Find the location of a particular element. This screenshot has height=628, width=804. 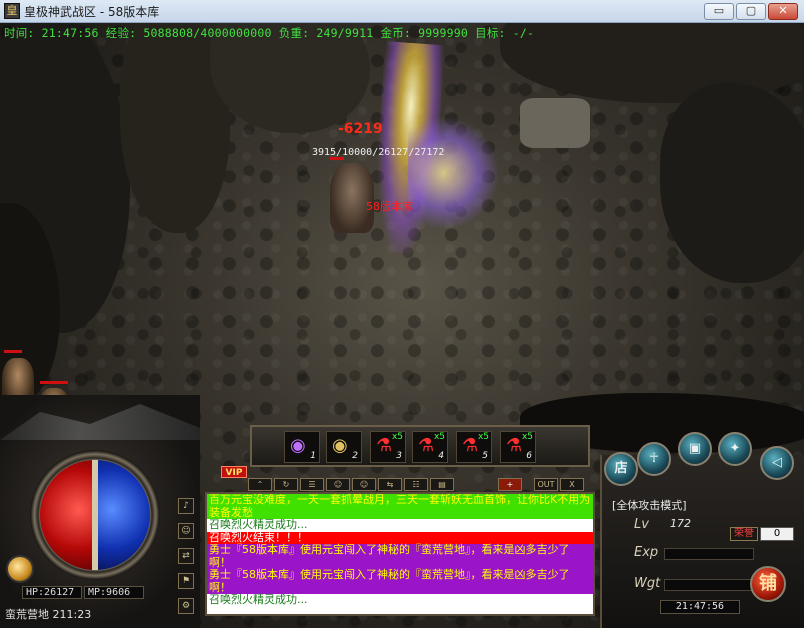

settings-icon: ⚙ is located at coordinates (186, 606).